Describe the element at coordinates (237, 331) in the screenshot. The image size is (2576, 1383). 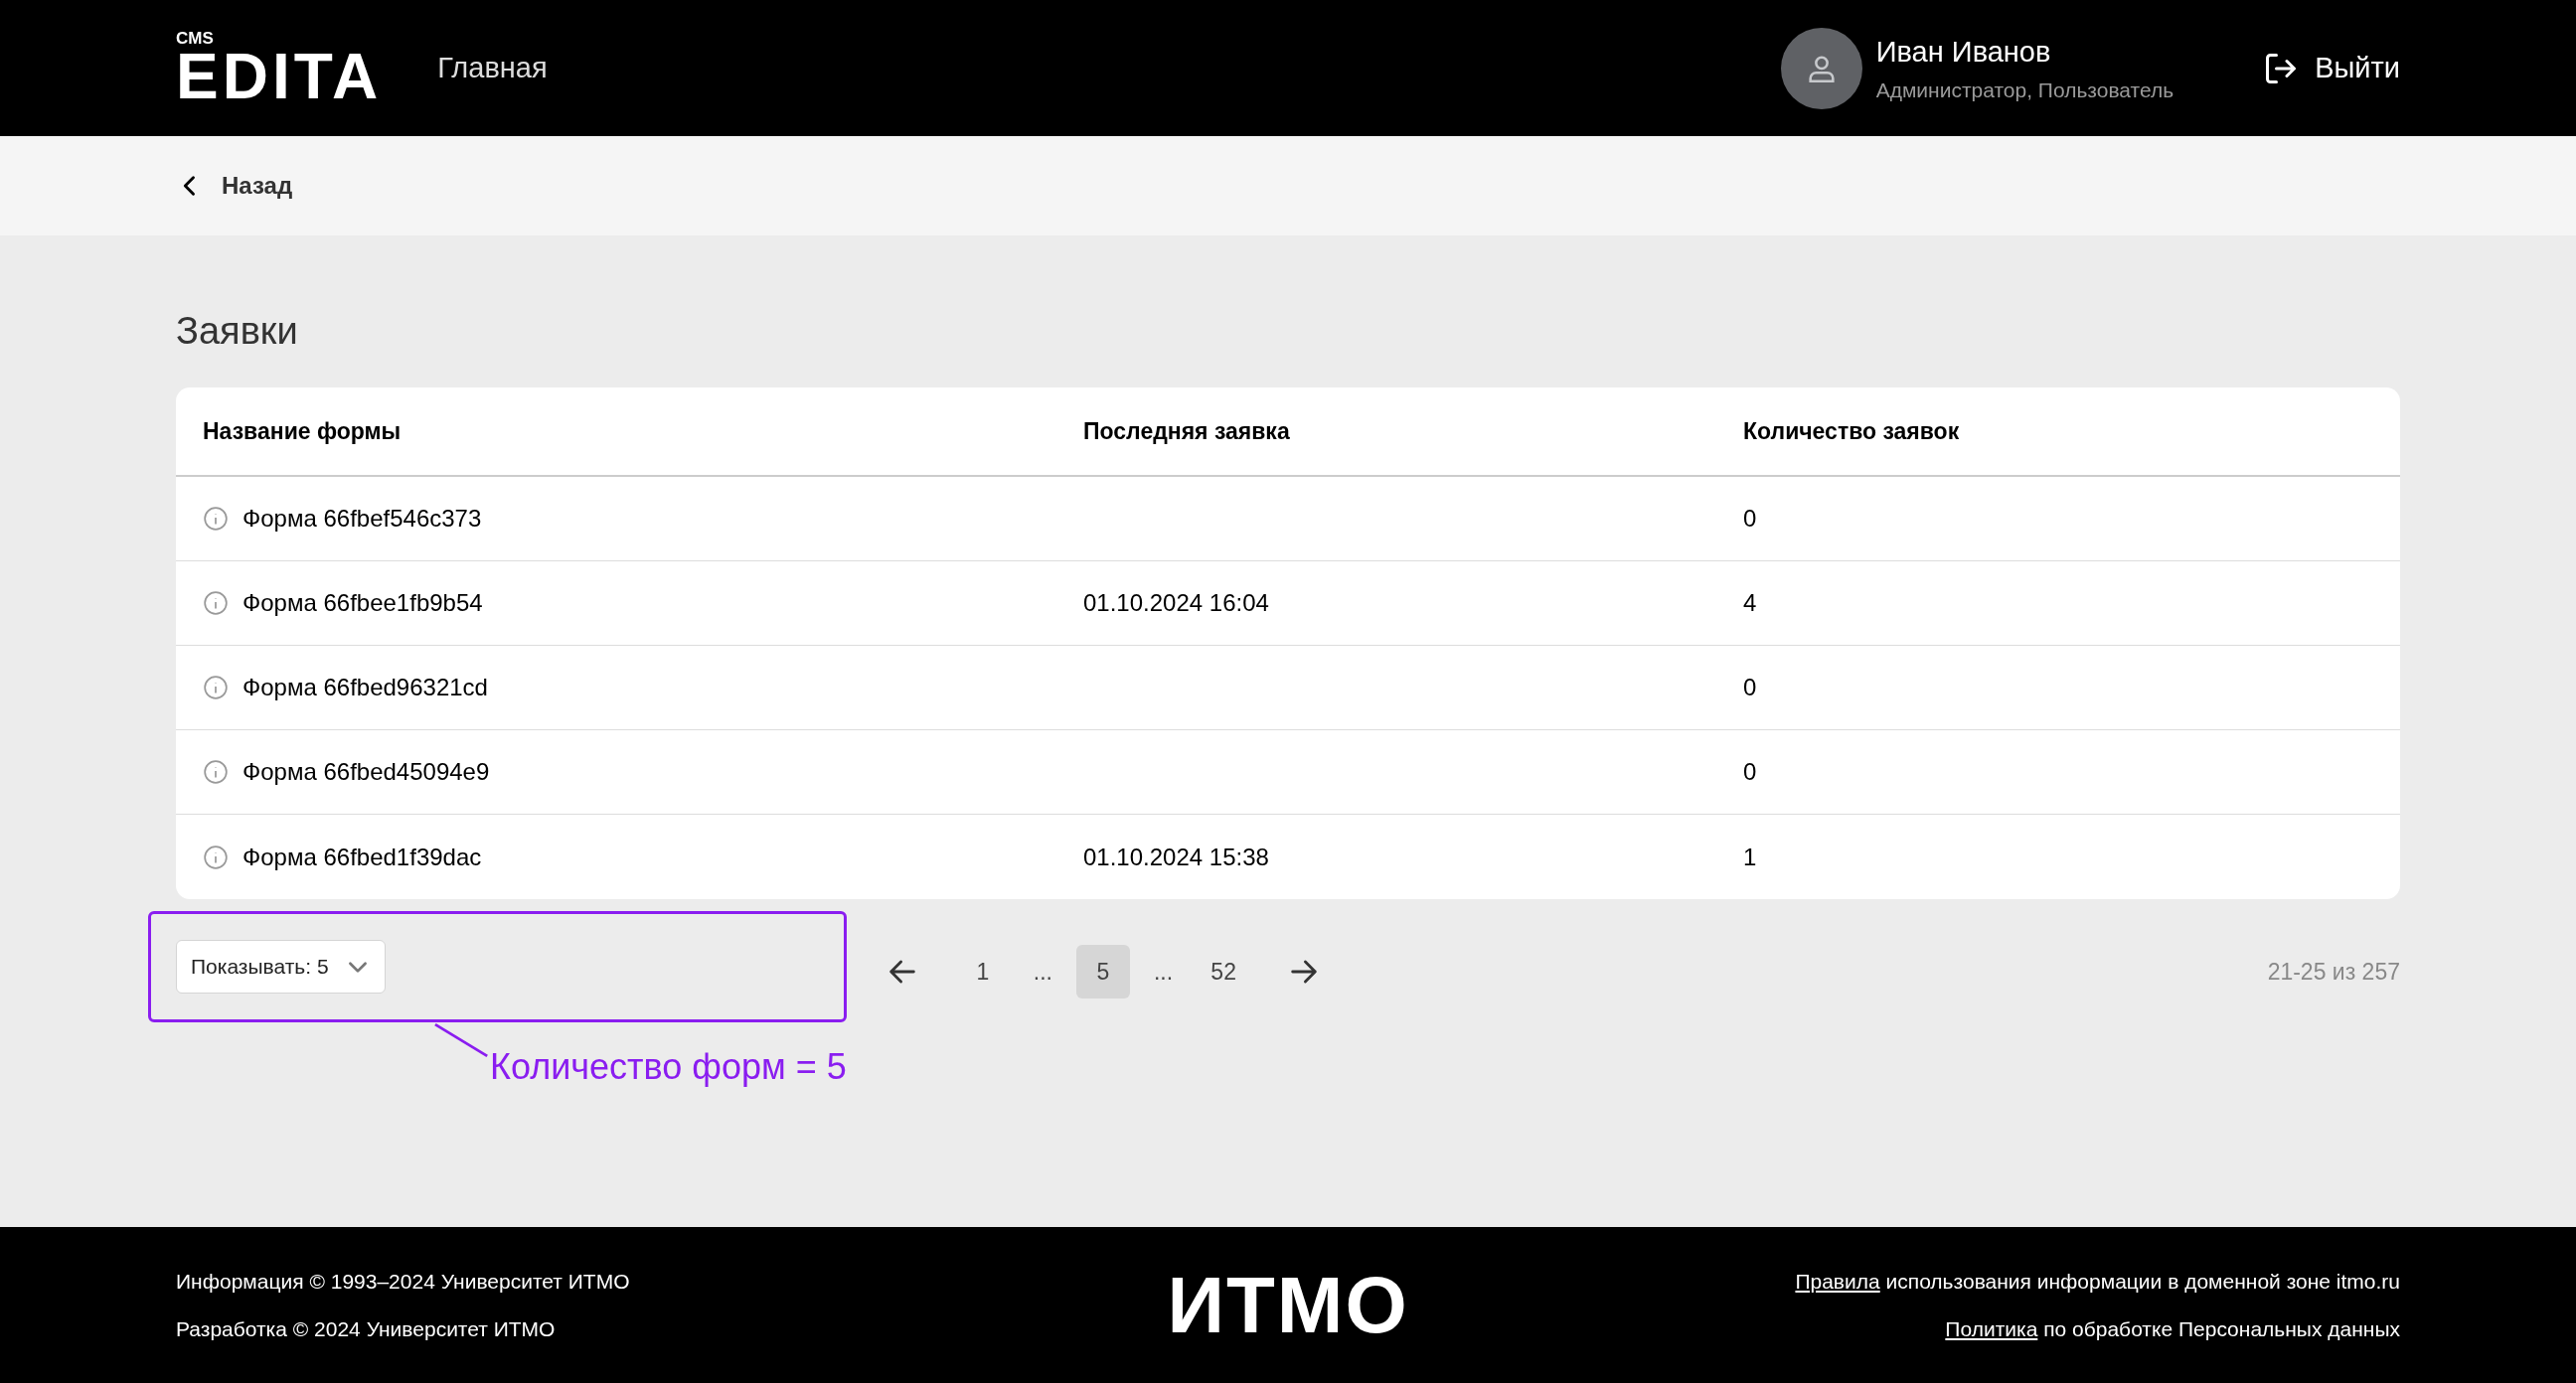
I see `page-title: Заявки` at that location.